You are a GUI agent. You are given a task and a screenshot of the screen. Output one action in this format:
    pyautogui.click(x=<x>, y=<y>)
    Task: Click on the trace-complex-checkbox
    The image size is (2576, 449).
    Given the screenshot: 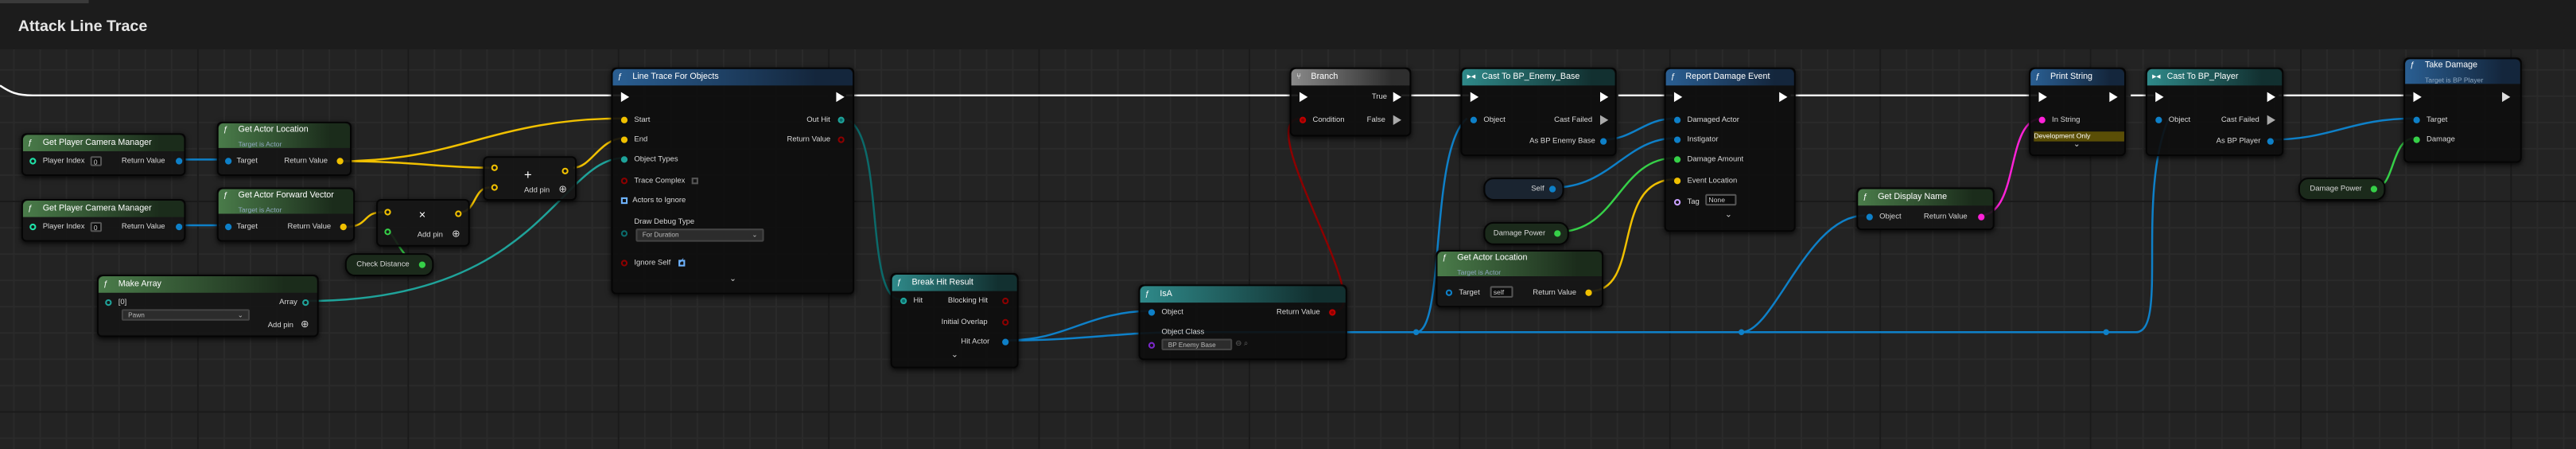 What is the action you would take?
    pyautogui.click(x=694, y=181)
    